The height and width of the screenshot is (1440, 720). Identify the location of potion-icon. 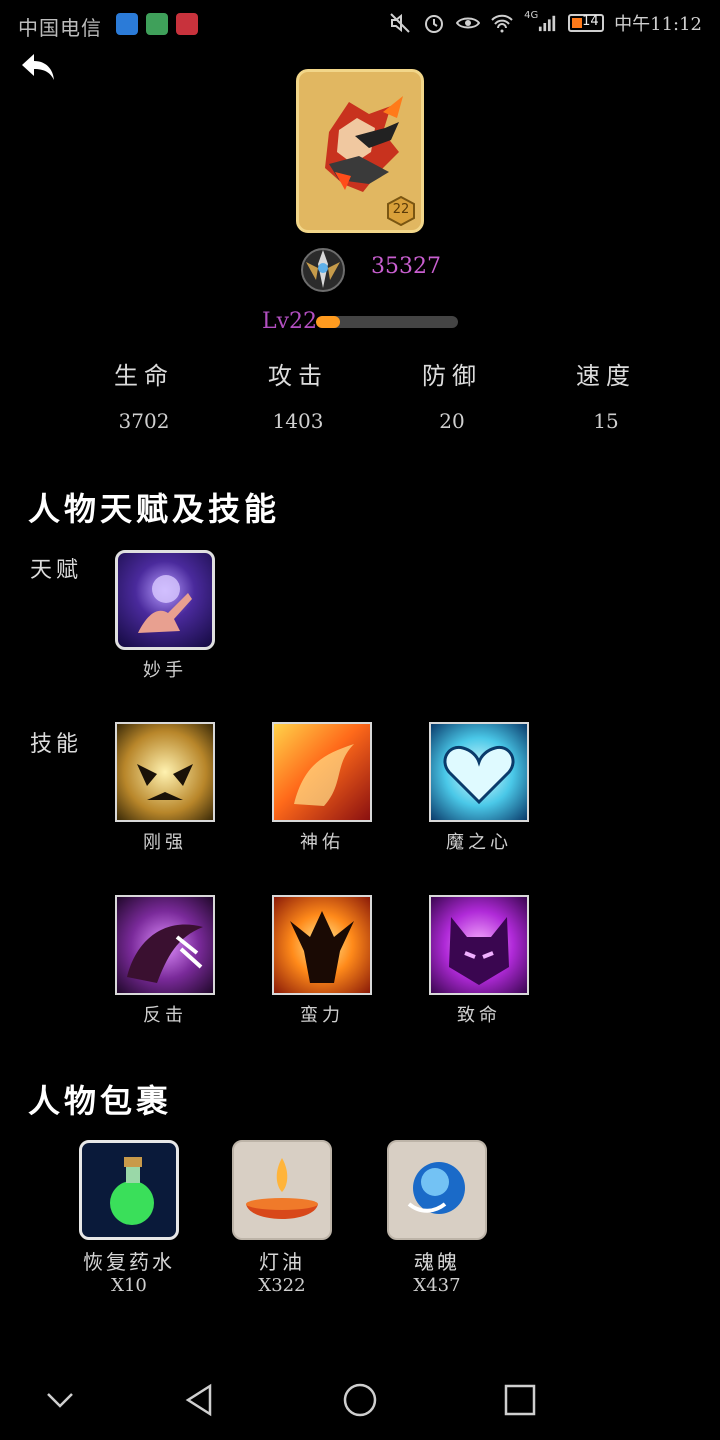
(129, 1190).